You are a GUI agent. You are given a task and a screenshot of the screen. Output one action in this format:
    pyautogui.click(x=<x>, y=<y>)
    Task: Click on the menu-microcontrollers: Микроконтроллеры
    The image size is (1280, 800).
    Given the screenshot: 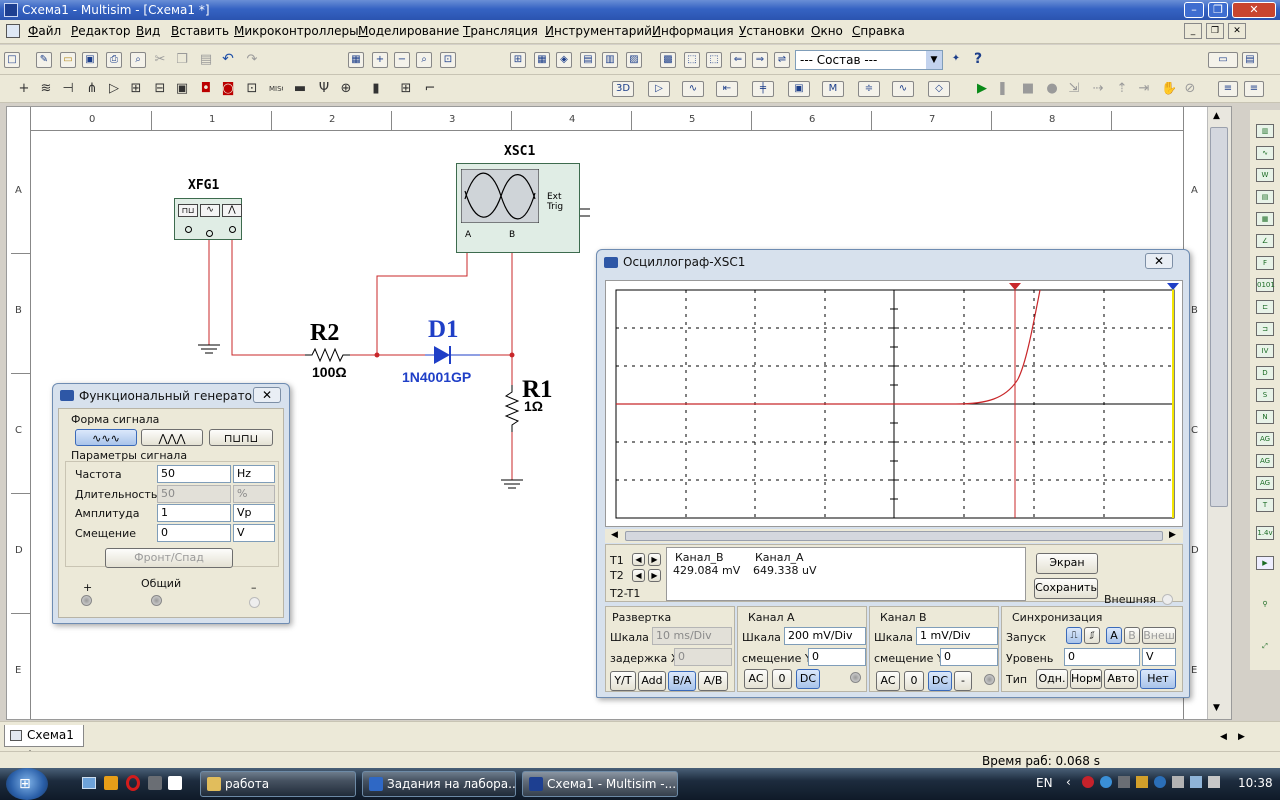 What is the action you would take?
    pyautogui.click(x=296, y=31)
    